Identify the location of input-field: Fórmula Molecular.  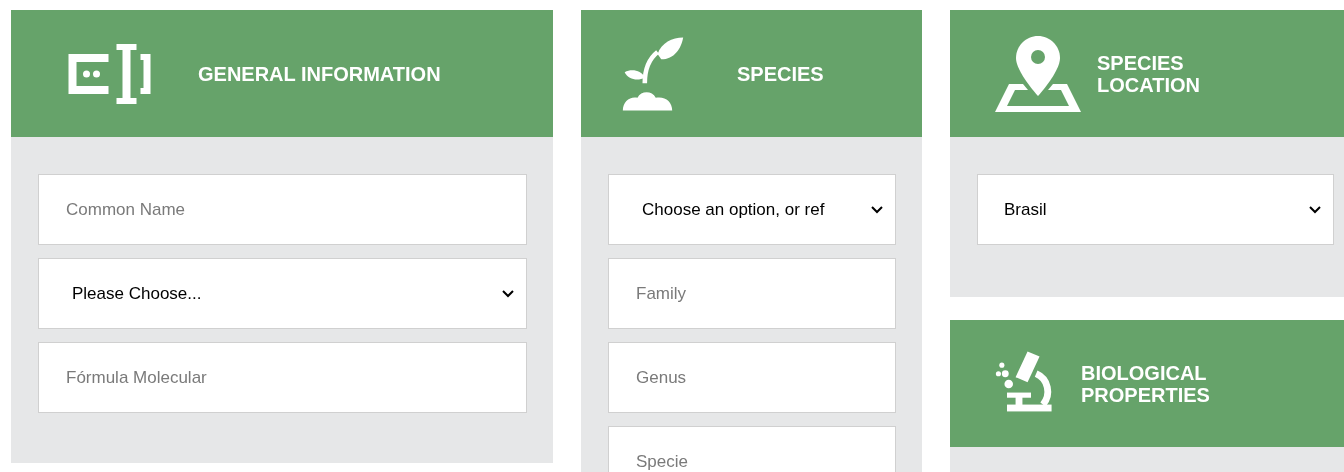
(282, 377).